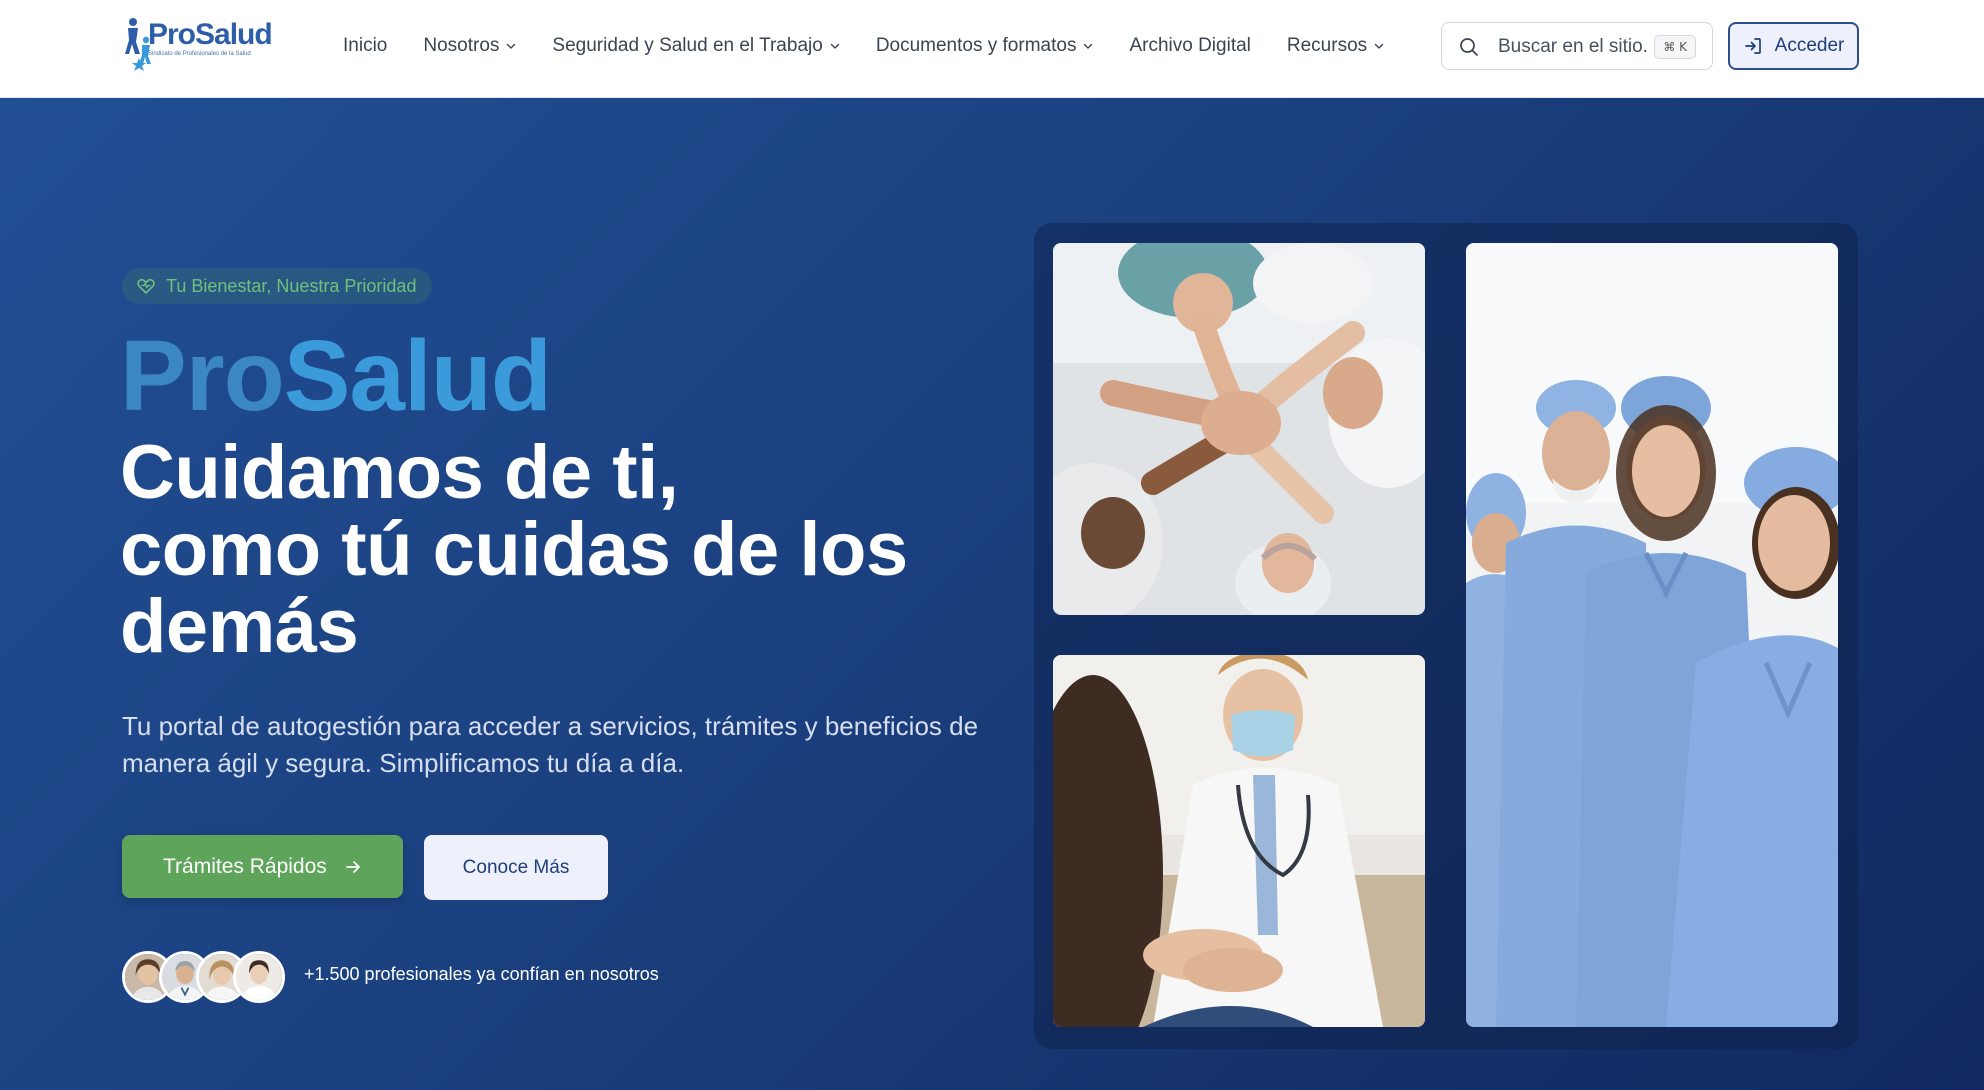 This screenshot has width=1984, height=1090. Describe the element at coordinates (353, 867) in the screenshot. I see `arrow-right-icon` at that location.